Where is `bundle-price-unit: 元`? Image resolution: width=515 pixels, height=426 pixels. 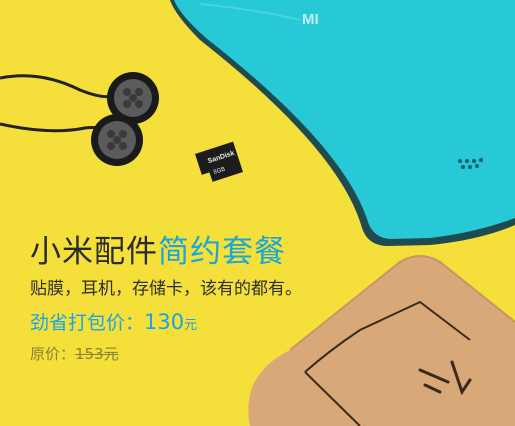
bundle-price-unit: 元 is located at coordinates (191, 325).